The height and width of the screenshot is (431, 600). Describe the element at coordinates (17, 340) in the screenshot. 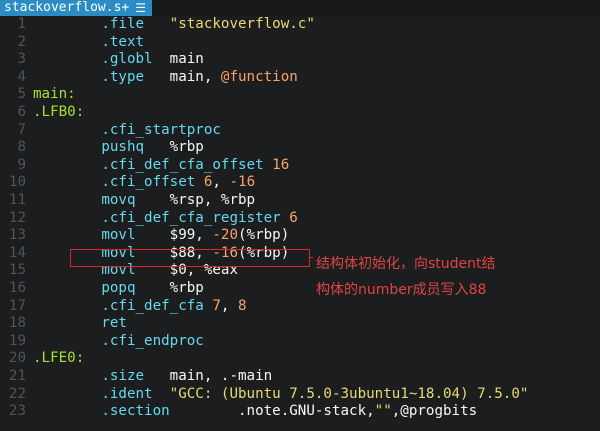

I see `line-number: 19` at that location.